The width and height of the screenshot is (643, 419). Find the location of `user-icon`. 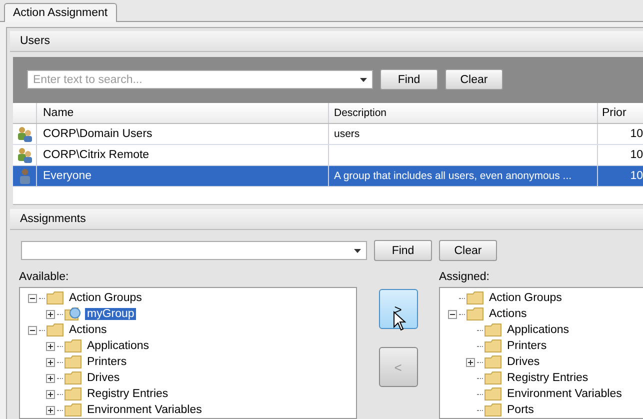

user-icon is located at coordinates (24, 176).